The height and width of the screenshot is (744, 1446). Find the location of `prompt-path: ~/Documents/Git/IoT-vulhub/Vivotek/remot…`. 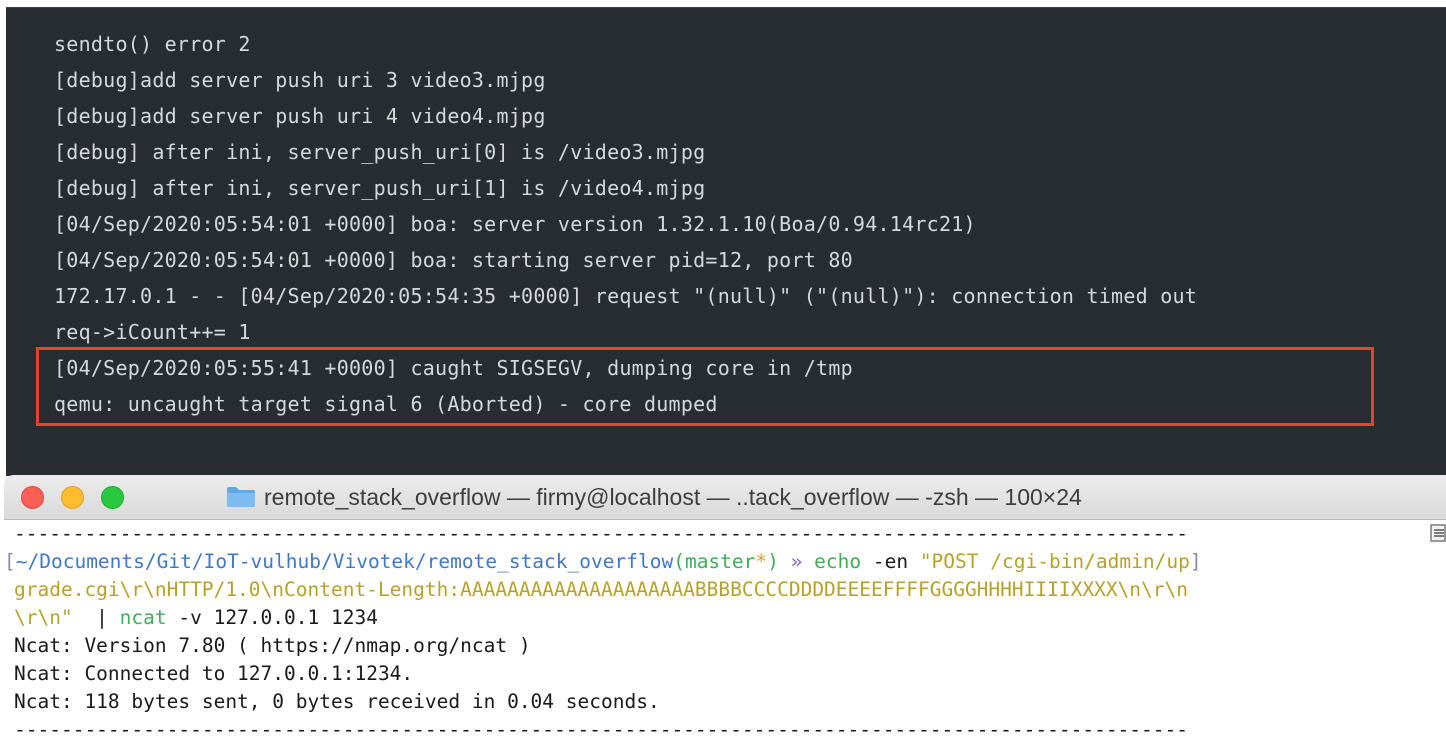

prompt-path: ~/Documents/Git/IoT-vulhub/Vivotek/remot… is located at coordinates (344, 561).